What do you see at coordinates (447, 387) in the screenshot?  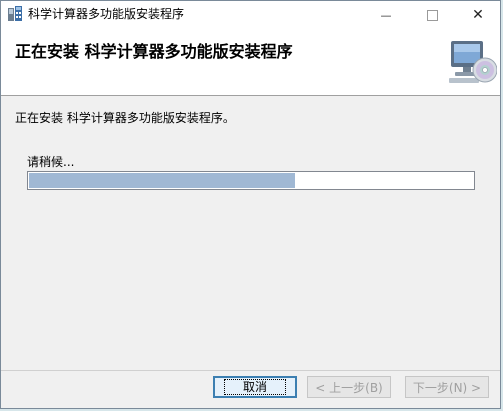 I see `next-button: 下一步(N) >` at bounding box center [447, 387].